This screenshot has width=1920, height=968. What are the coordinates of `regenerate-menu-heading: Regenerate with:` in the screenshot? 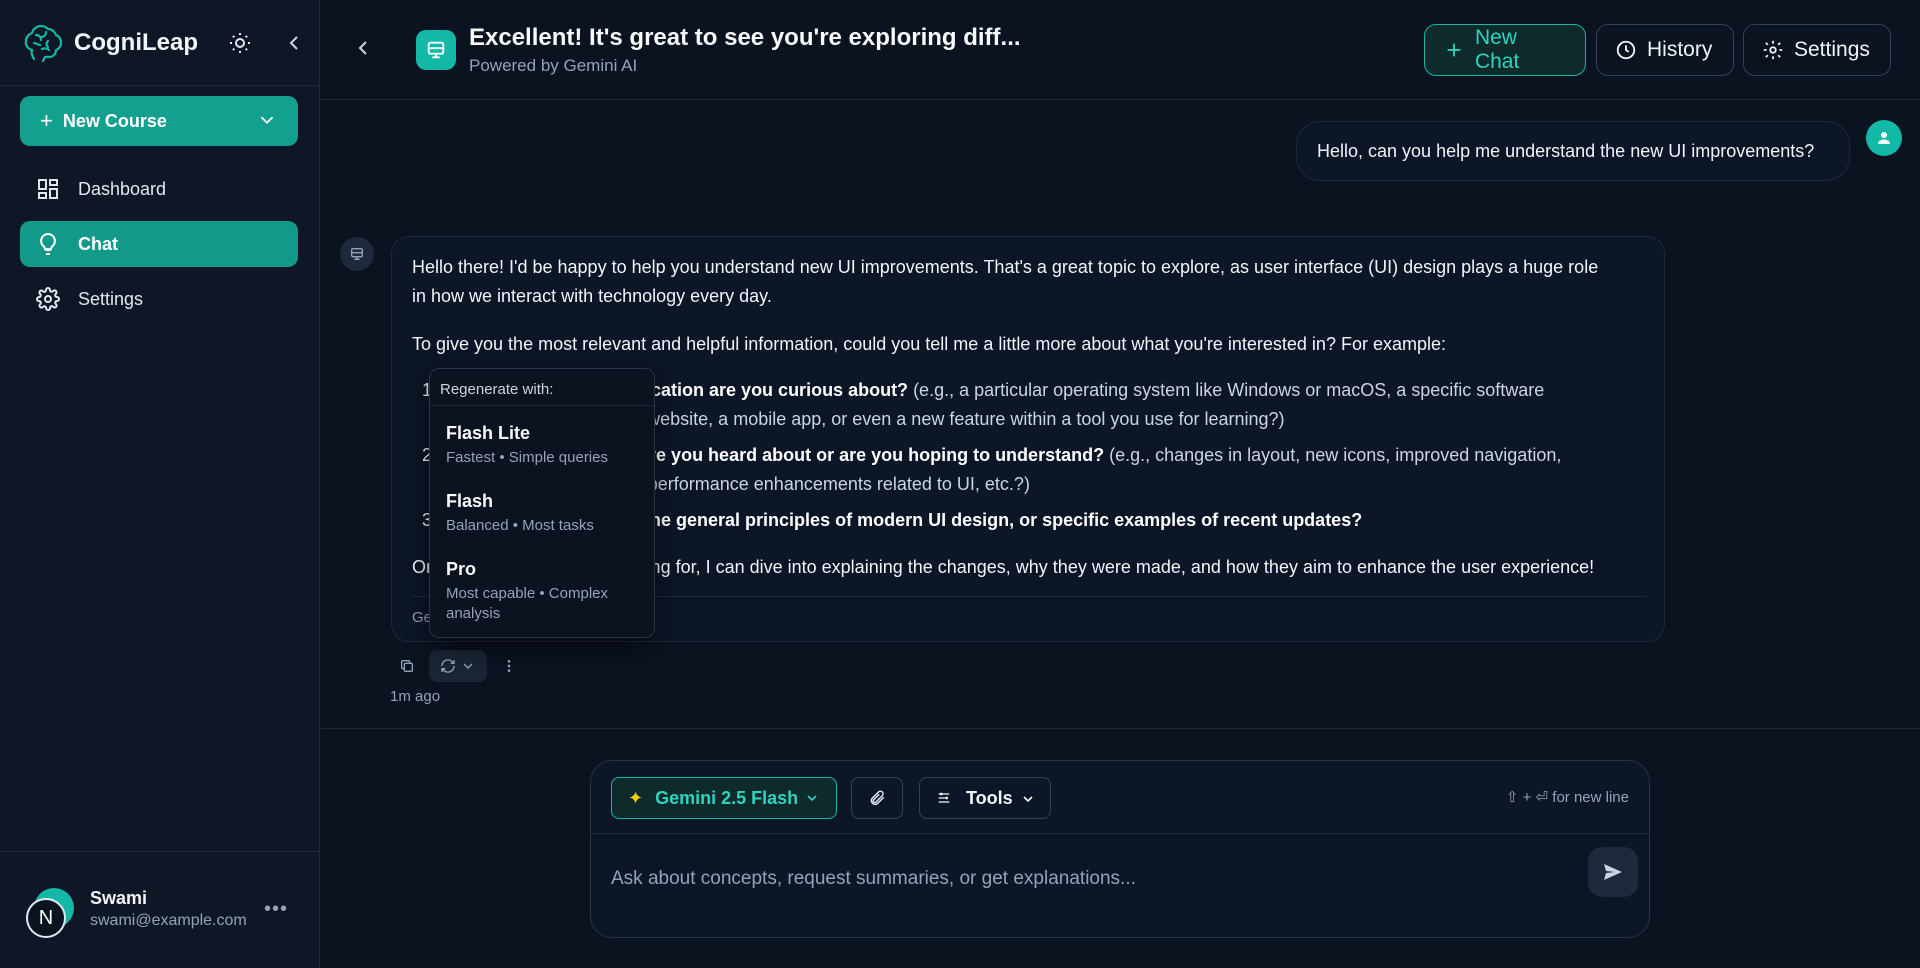 It's located at (497, 389).